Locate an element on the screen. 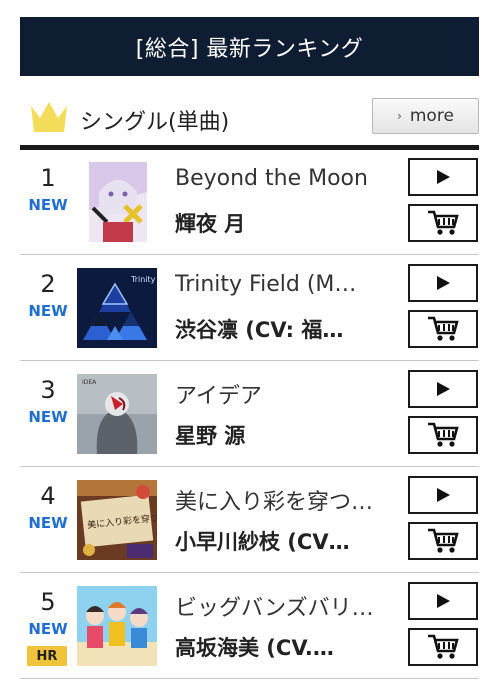  rank-number: 2 is located at coordinates (48, 284).